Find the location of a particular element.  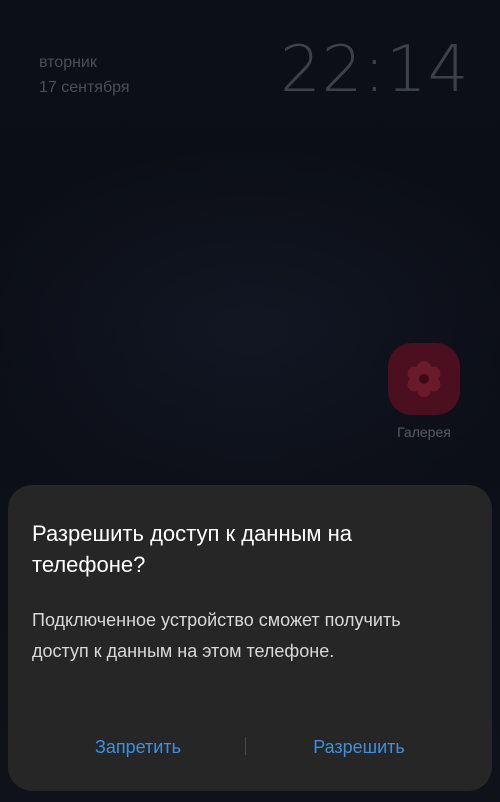

lockscreen-date: вторник 17 сентября is located at coordinates (84, 75).